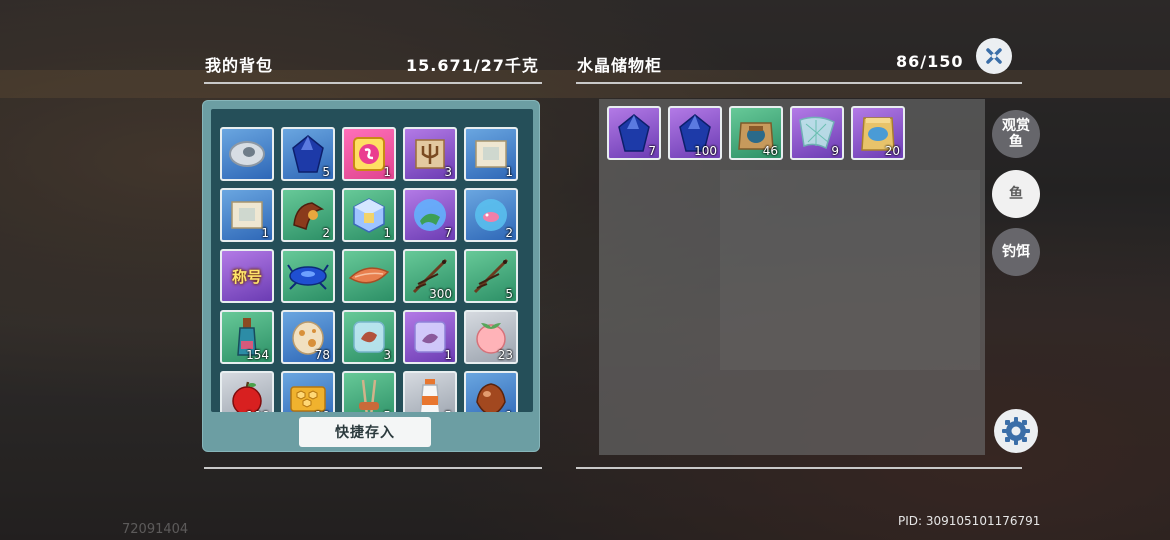  What do you see at coordinates (247, 337) in the screenshot?
I see `item-slot: 154` at bounding box center [247, 337].